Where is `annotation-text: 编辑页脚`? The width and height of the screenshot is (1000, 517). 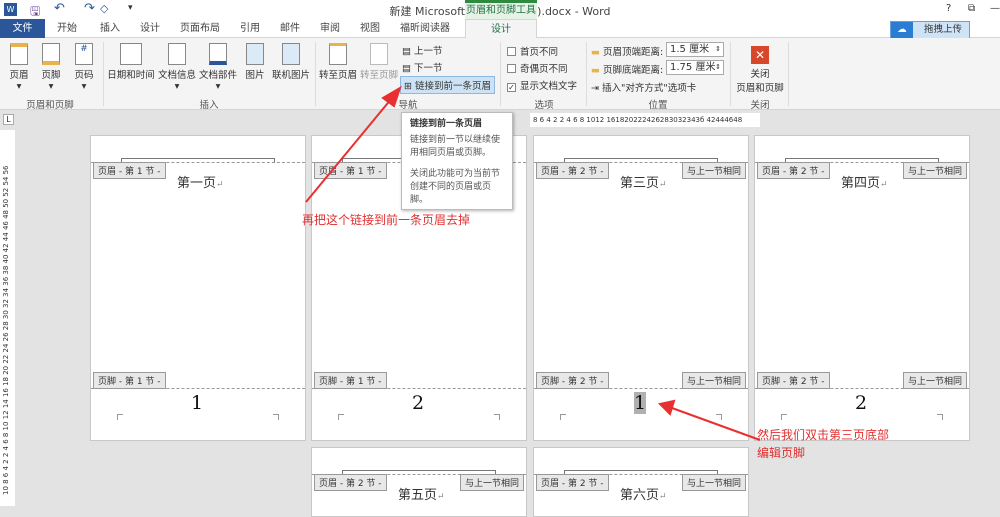 annotation-text: 编辑页脚 is located at coordinates (781, 453).